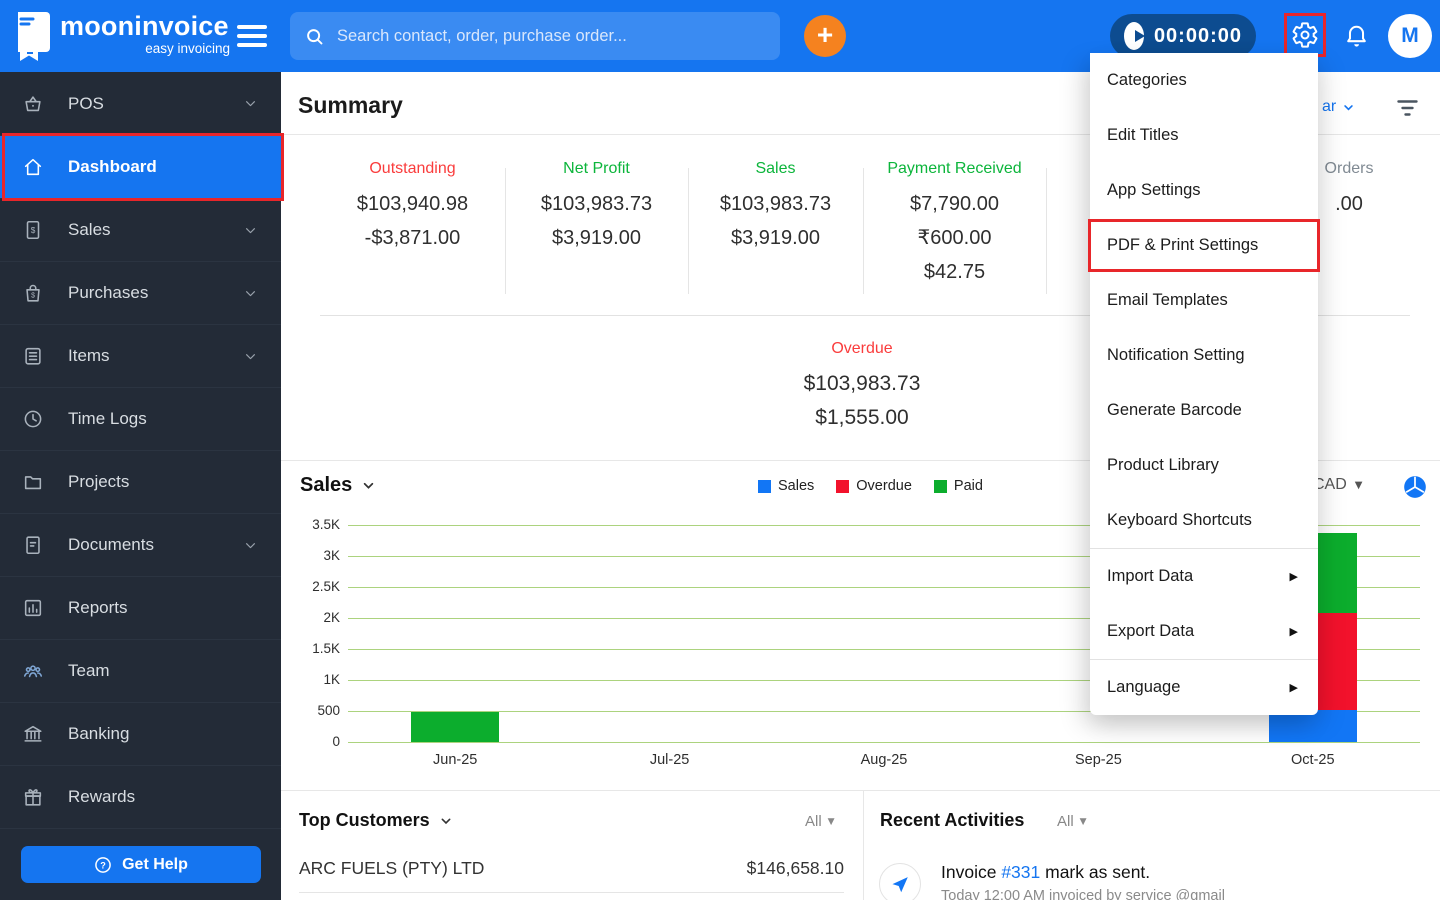 The width and height of the screenshot is (1440, 900). Describe the element at coordinates (1167, 300) in the screenshot. I see `menu-item-label: Email Templates` at that location.